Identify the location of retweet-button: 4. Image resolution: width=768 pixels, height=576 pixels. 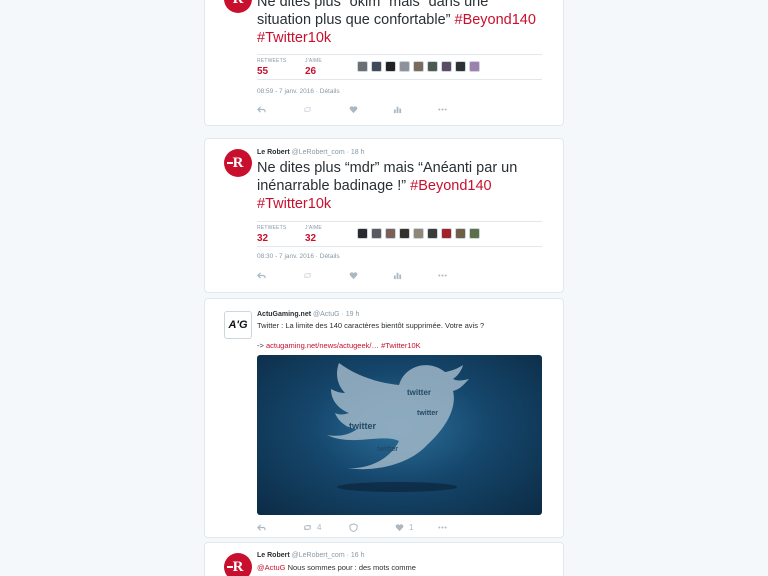
(312, 527).